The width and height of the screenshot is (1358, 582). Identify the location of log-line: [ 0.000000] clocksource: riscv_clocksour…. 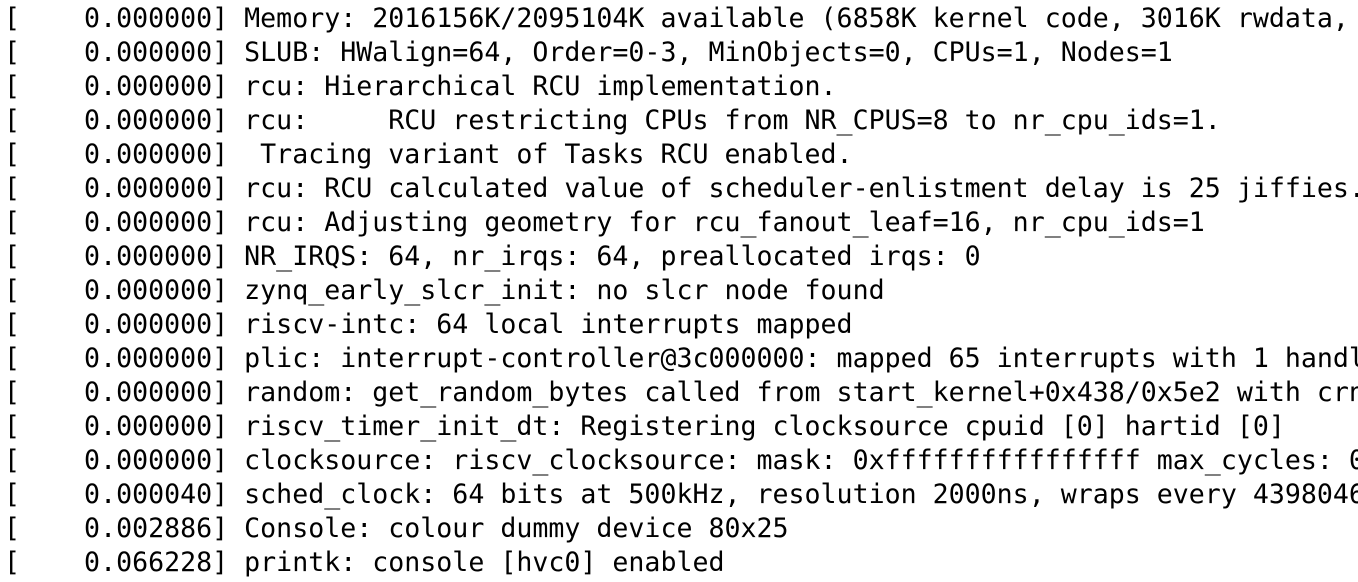
(681, 460).